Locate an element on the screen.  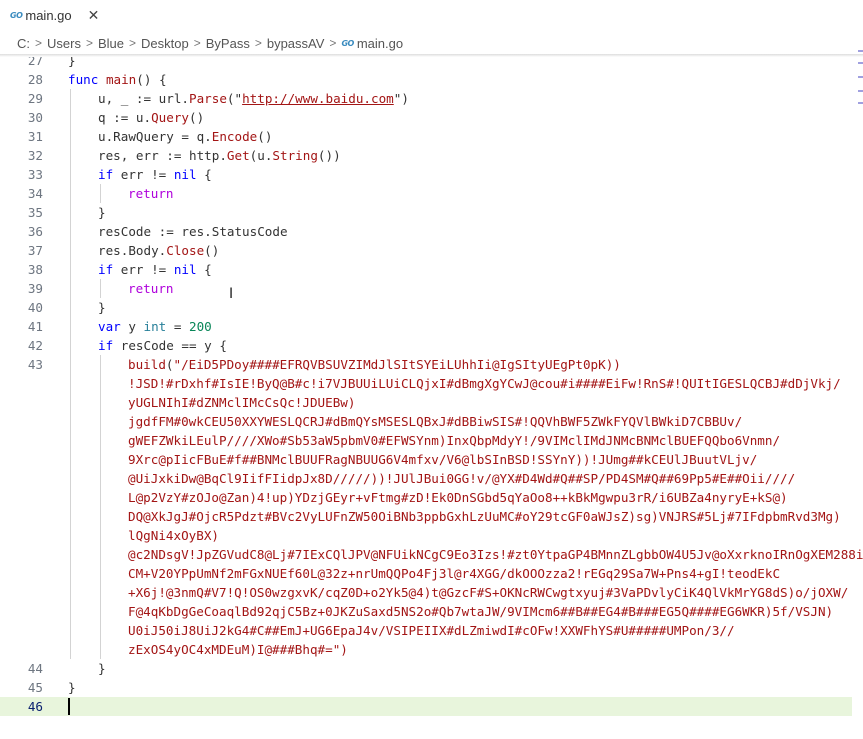
breadcrumb-file: GO main.go is located at coordinates (372, 43).